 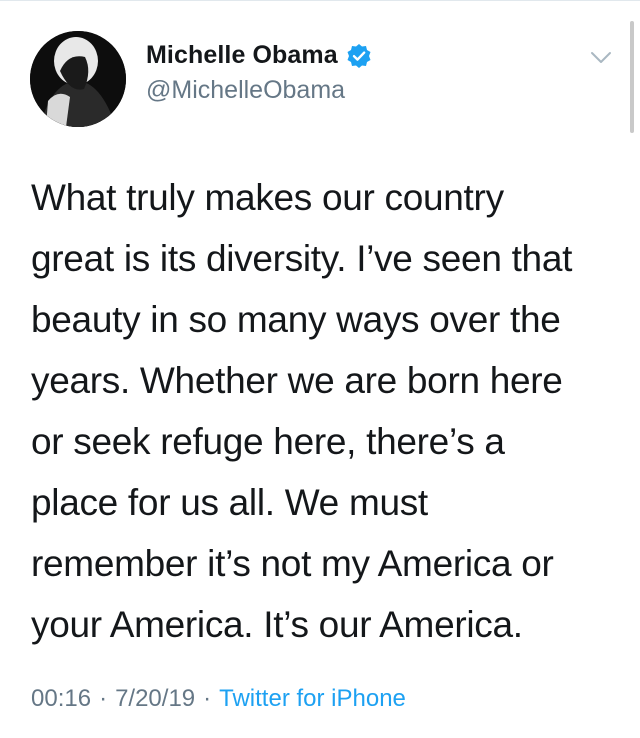 I want to click on user-handle: @MichelleObama, so click(x=245, y=90).